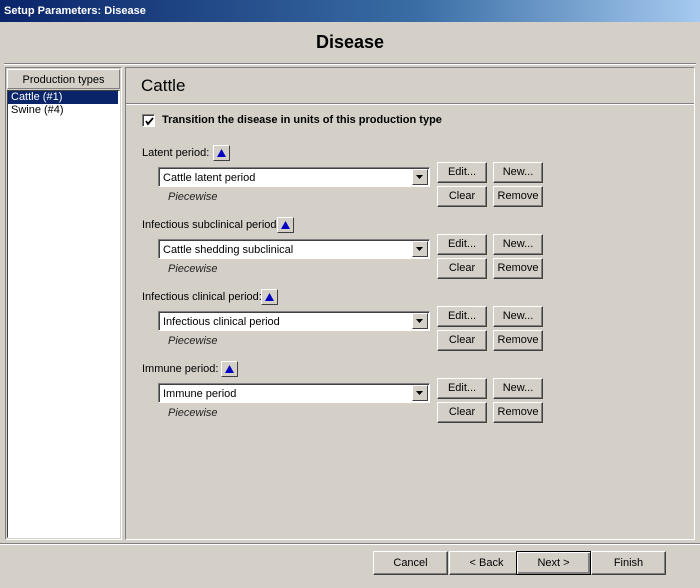 The width and height of the screenshot is (700, 588). I want to click on clinical-period-remove-button: Remove, so click(518, 340).